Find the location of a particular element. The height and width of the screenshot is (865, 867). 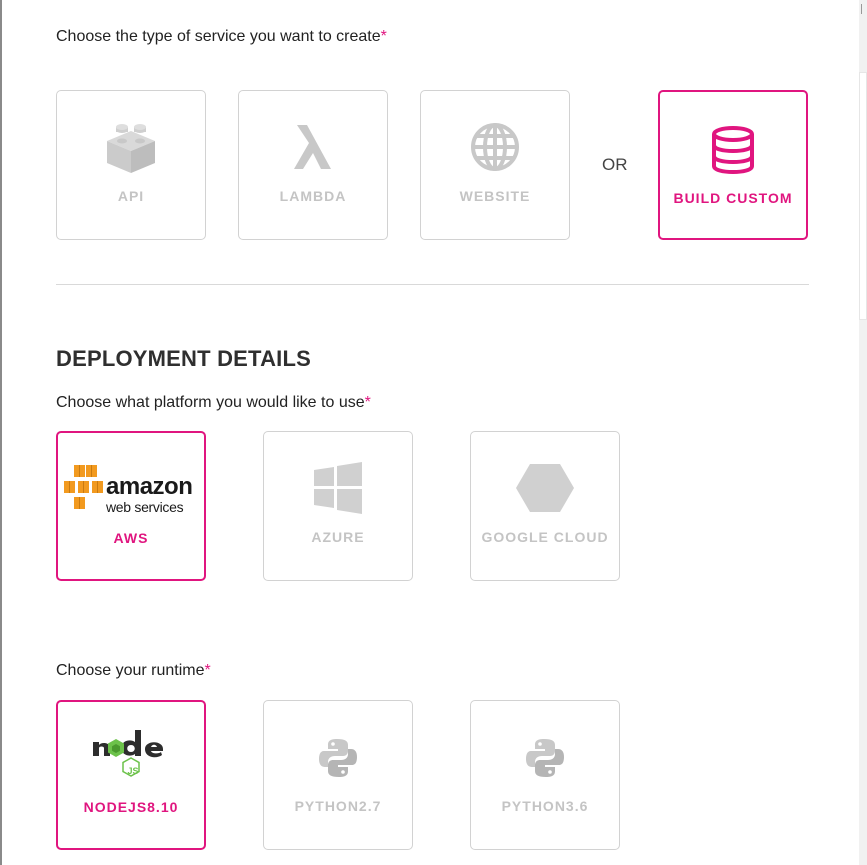

nodejs-js-badge: JS is located at coordinates (133, 771).